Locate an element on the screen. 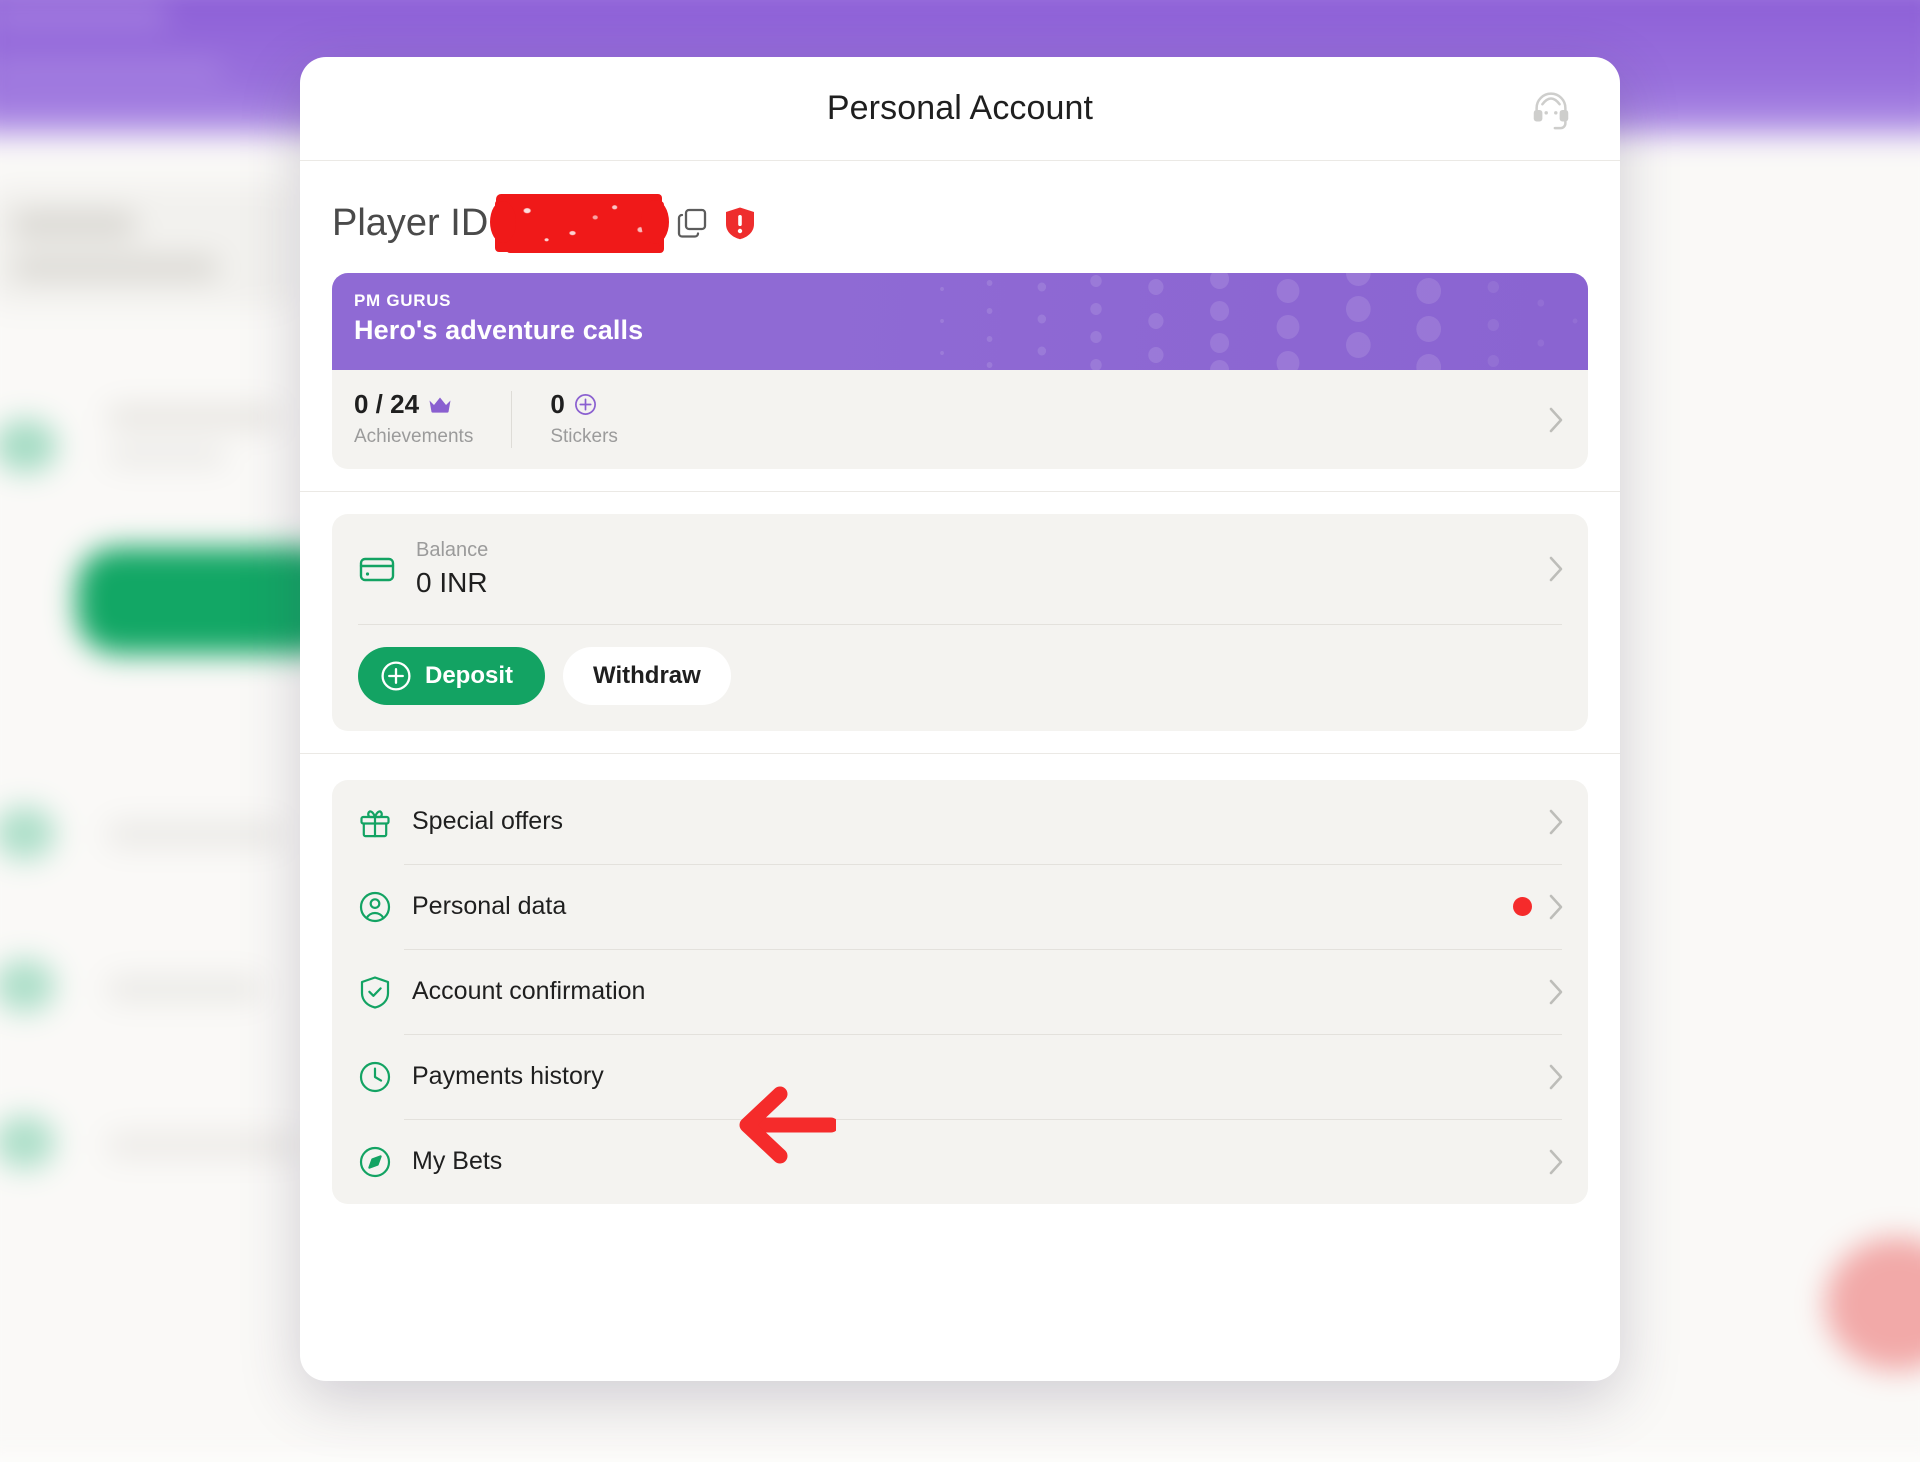  menu-item-personal-data: Personal data is located at coordinates (960, 907).